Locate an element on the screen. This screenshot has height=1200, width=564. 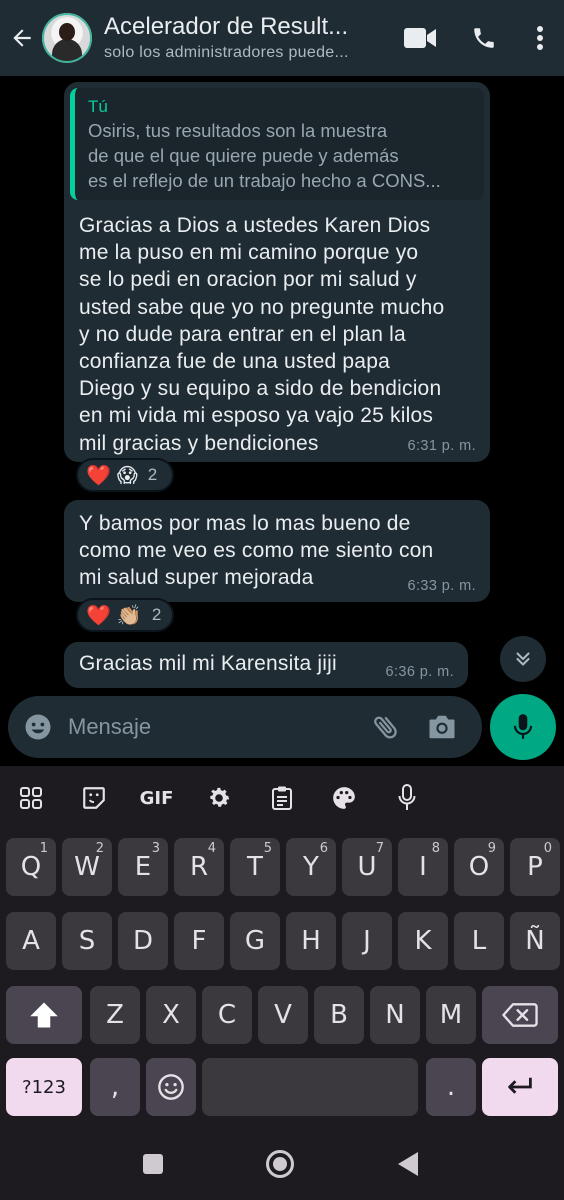
key-row-4: ?123 , . is located at coordinates (282, 1088).